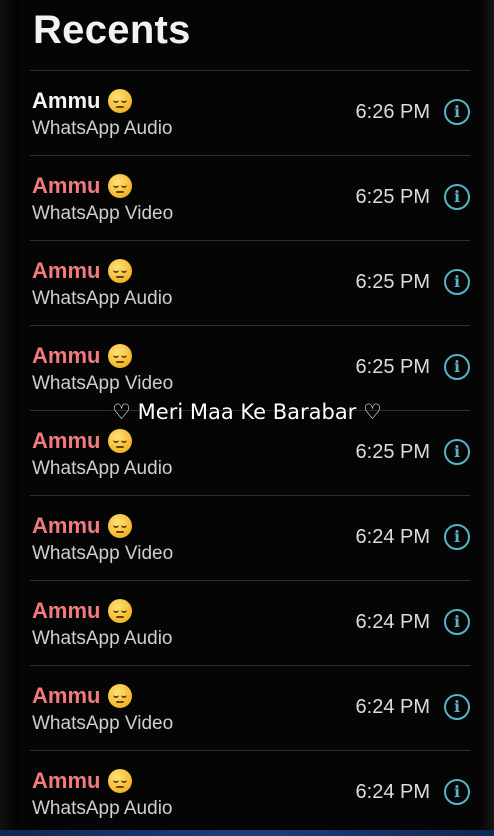 The height and width of the screenshot is (836, 494). Describe the element at coordinates (486, 418) in the screenshot. I see `frame-edge-right` at that location.